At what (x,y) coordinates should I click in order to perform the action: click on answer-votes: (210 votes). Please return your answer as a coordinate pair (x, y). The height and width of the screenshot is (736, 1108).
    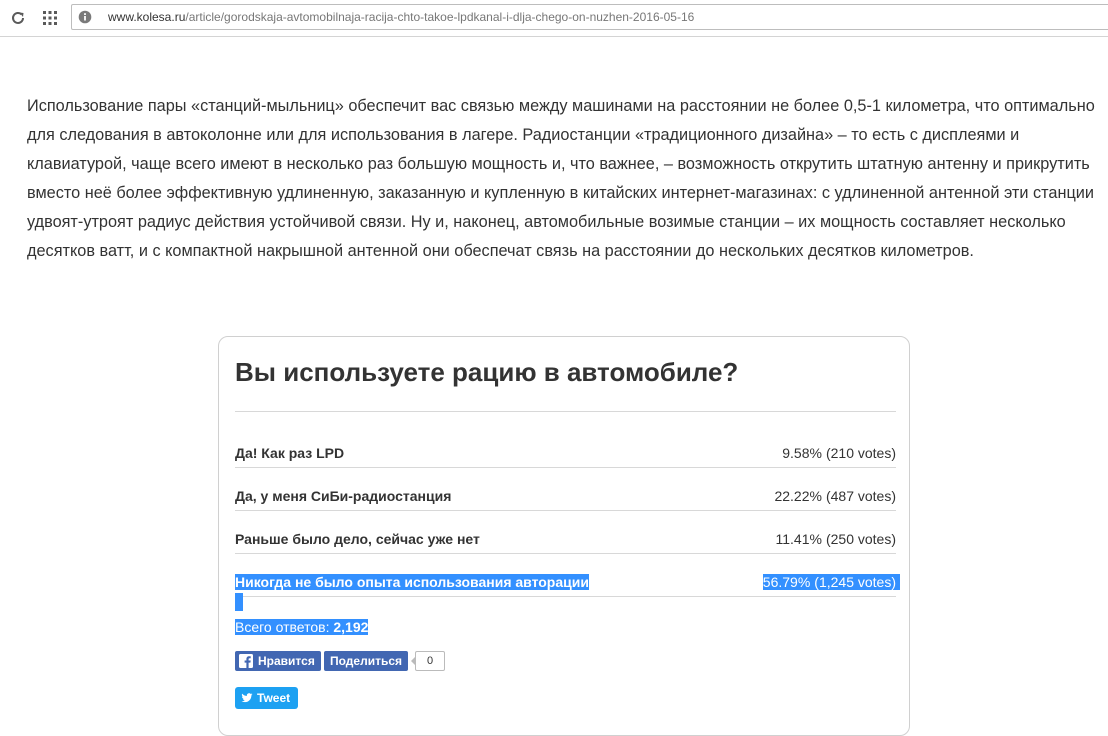
    Looking at the image, I should click on (860, 453).